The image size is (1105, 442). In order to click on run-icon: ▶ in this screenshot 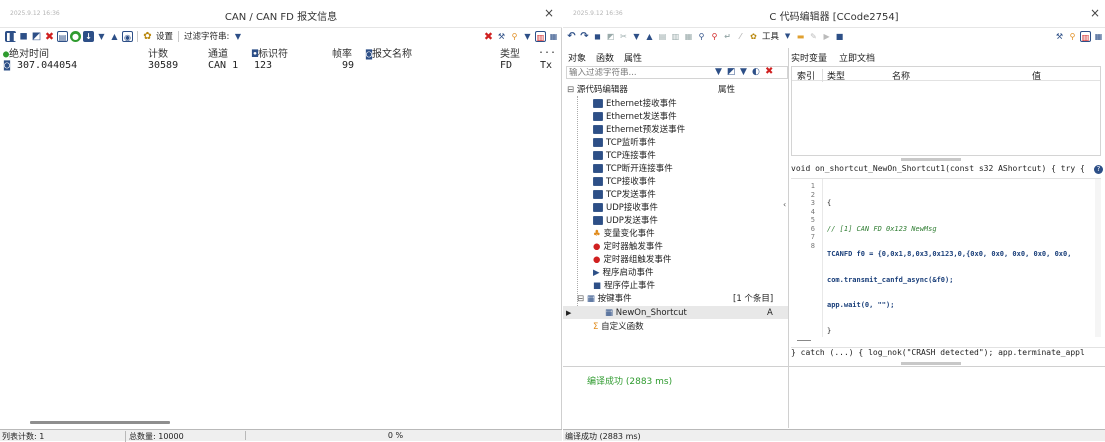, I will do `click(826, 36)`.